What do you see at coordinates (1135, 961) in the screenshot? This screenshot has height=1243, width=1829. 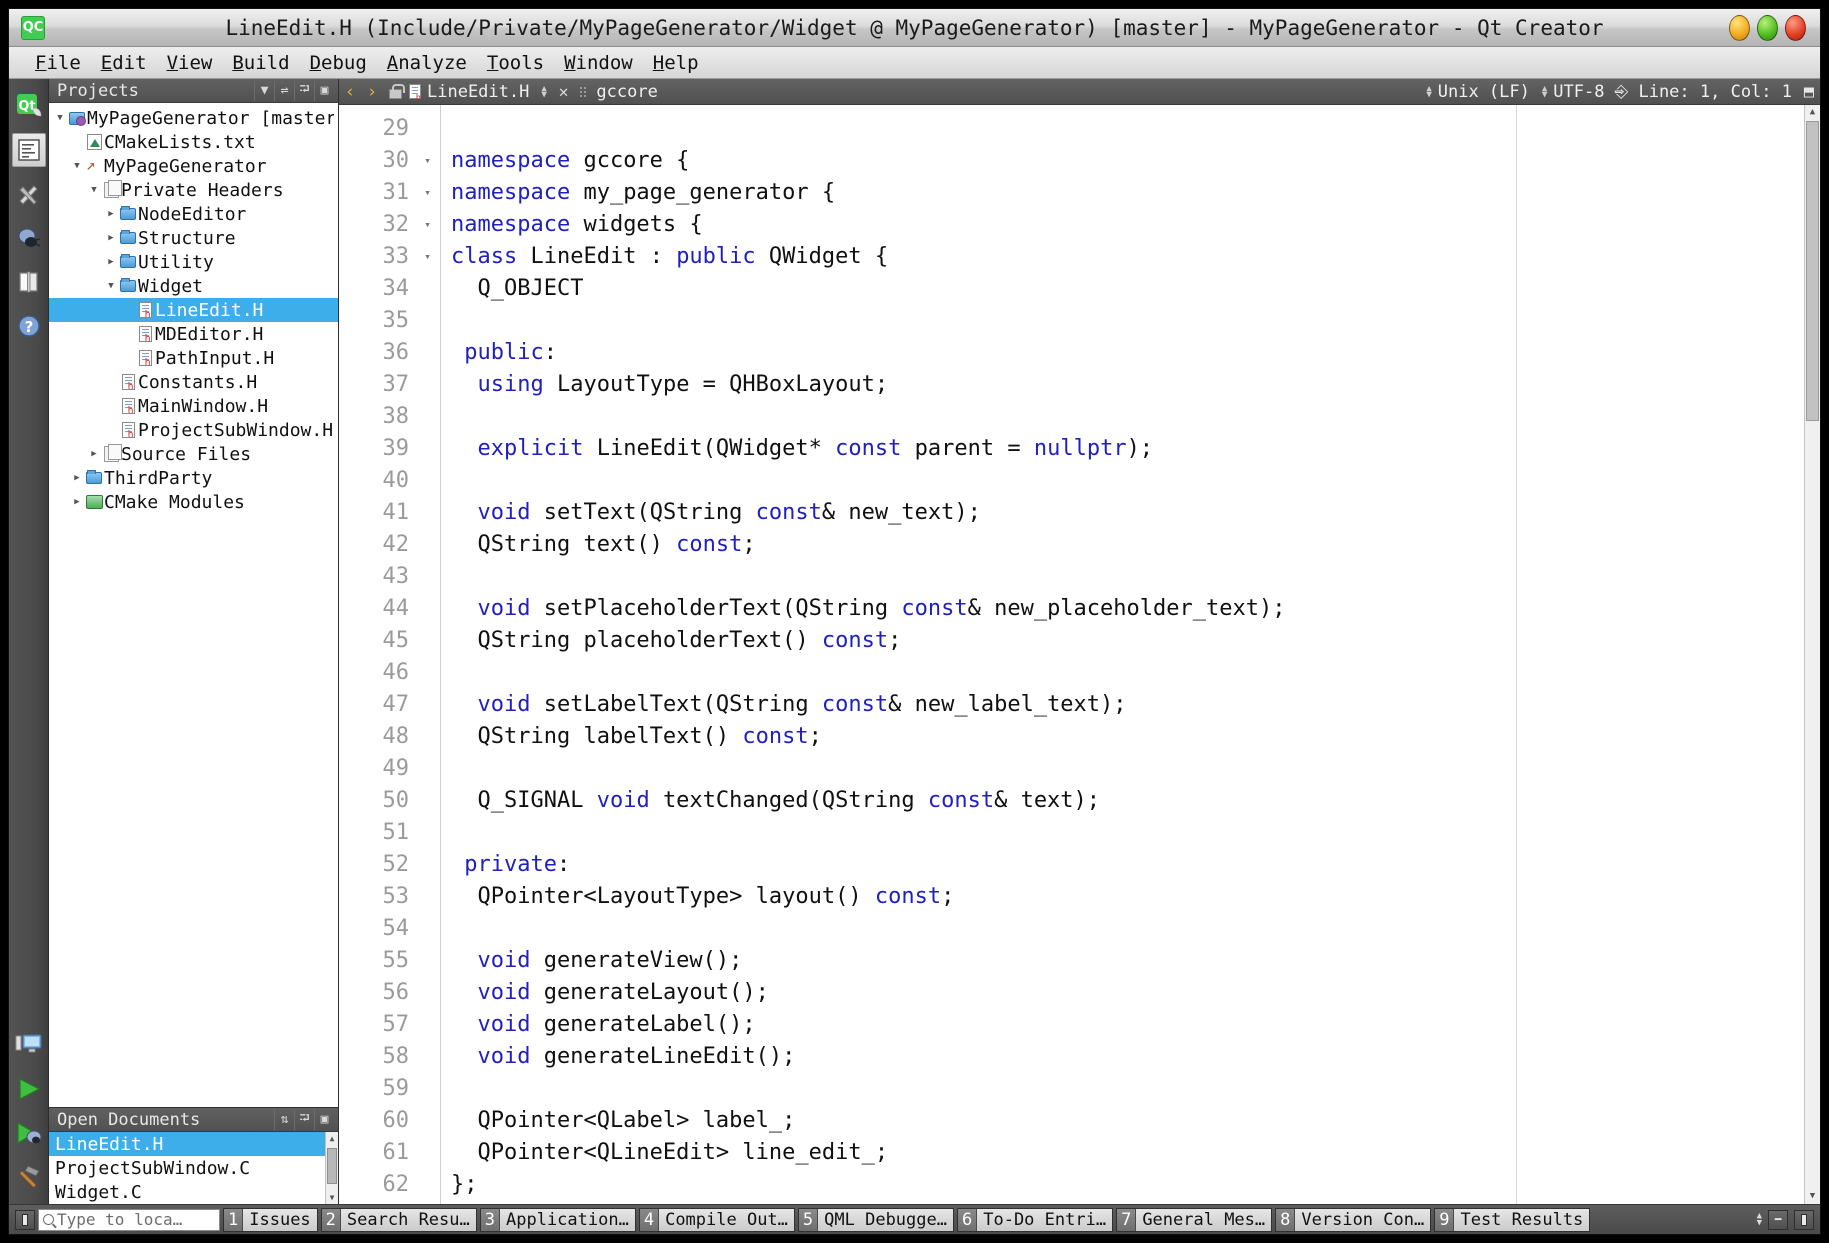 I see `code-line: void generateView();` at bounding box center [1135, 961].